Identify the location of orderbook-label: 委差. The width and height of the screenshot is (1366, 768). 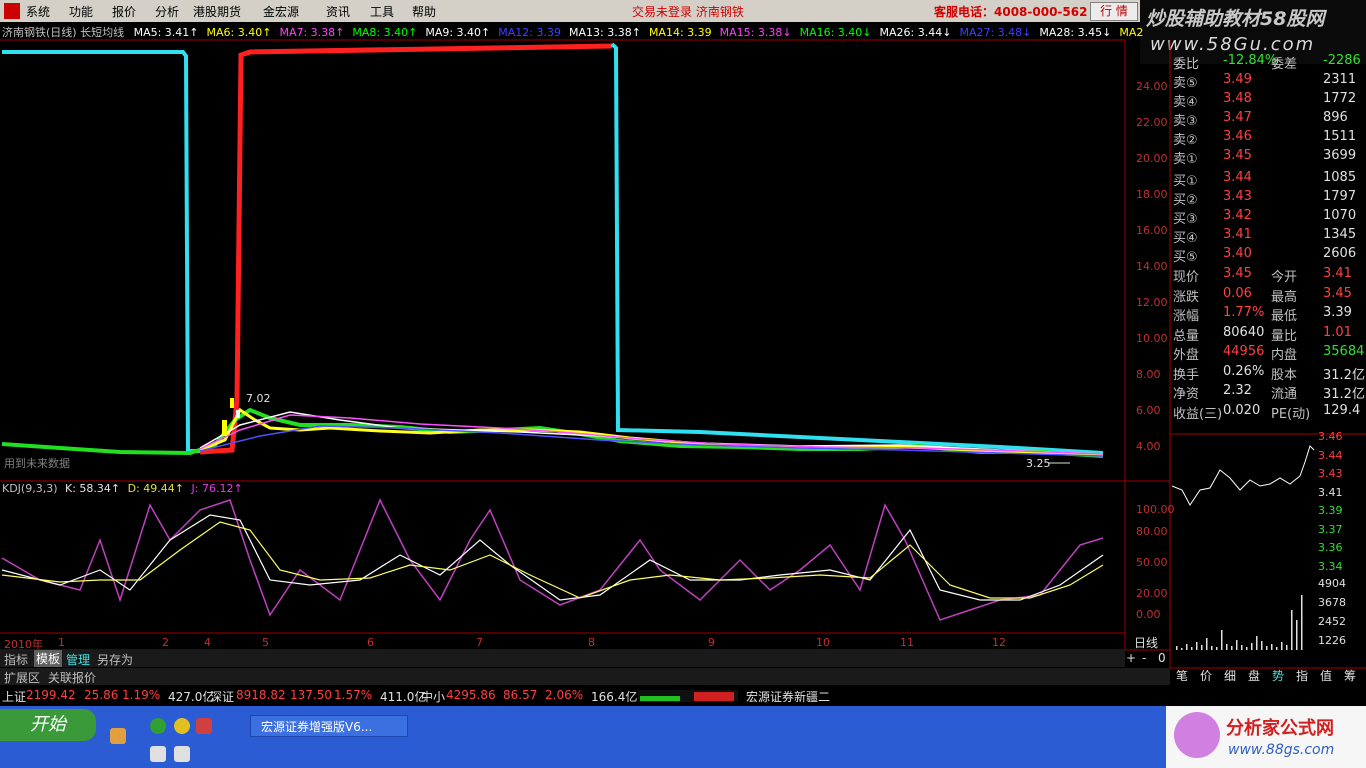
(1284, 64).